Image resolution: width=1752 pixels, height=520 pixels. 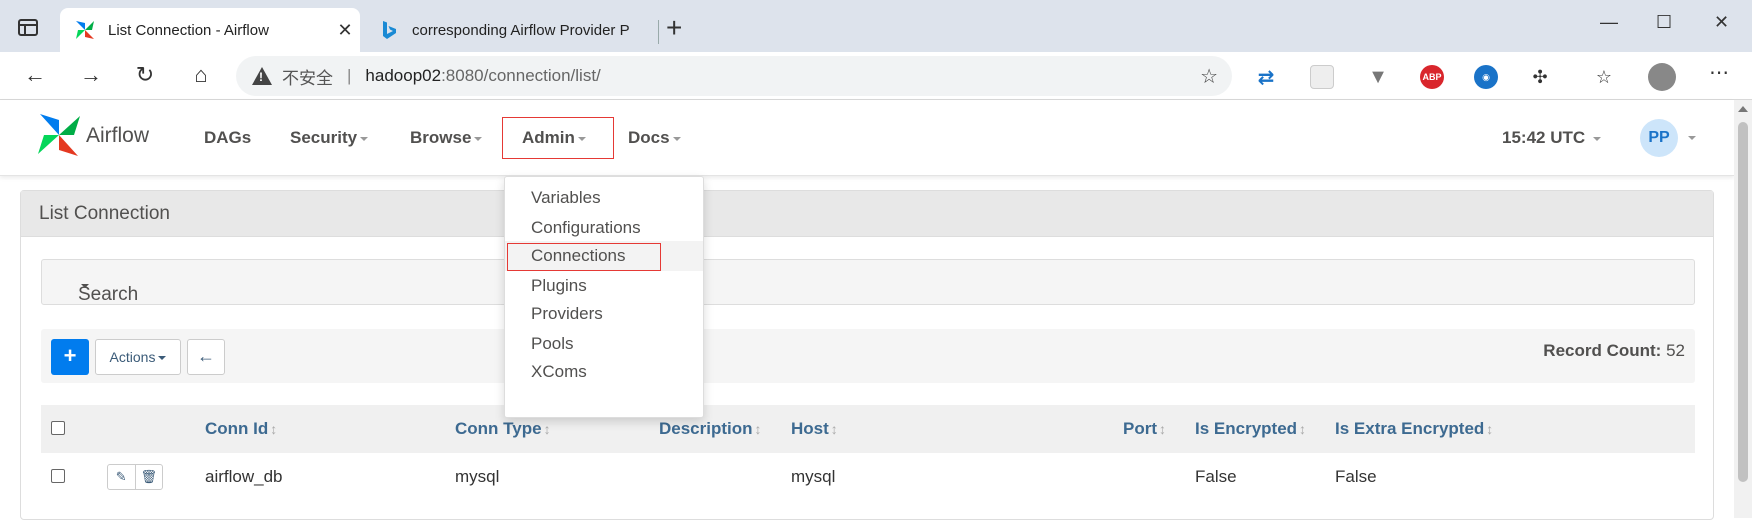 I want to click on select-all-checkbox, so click(x=58, y=428).